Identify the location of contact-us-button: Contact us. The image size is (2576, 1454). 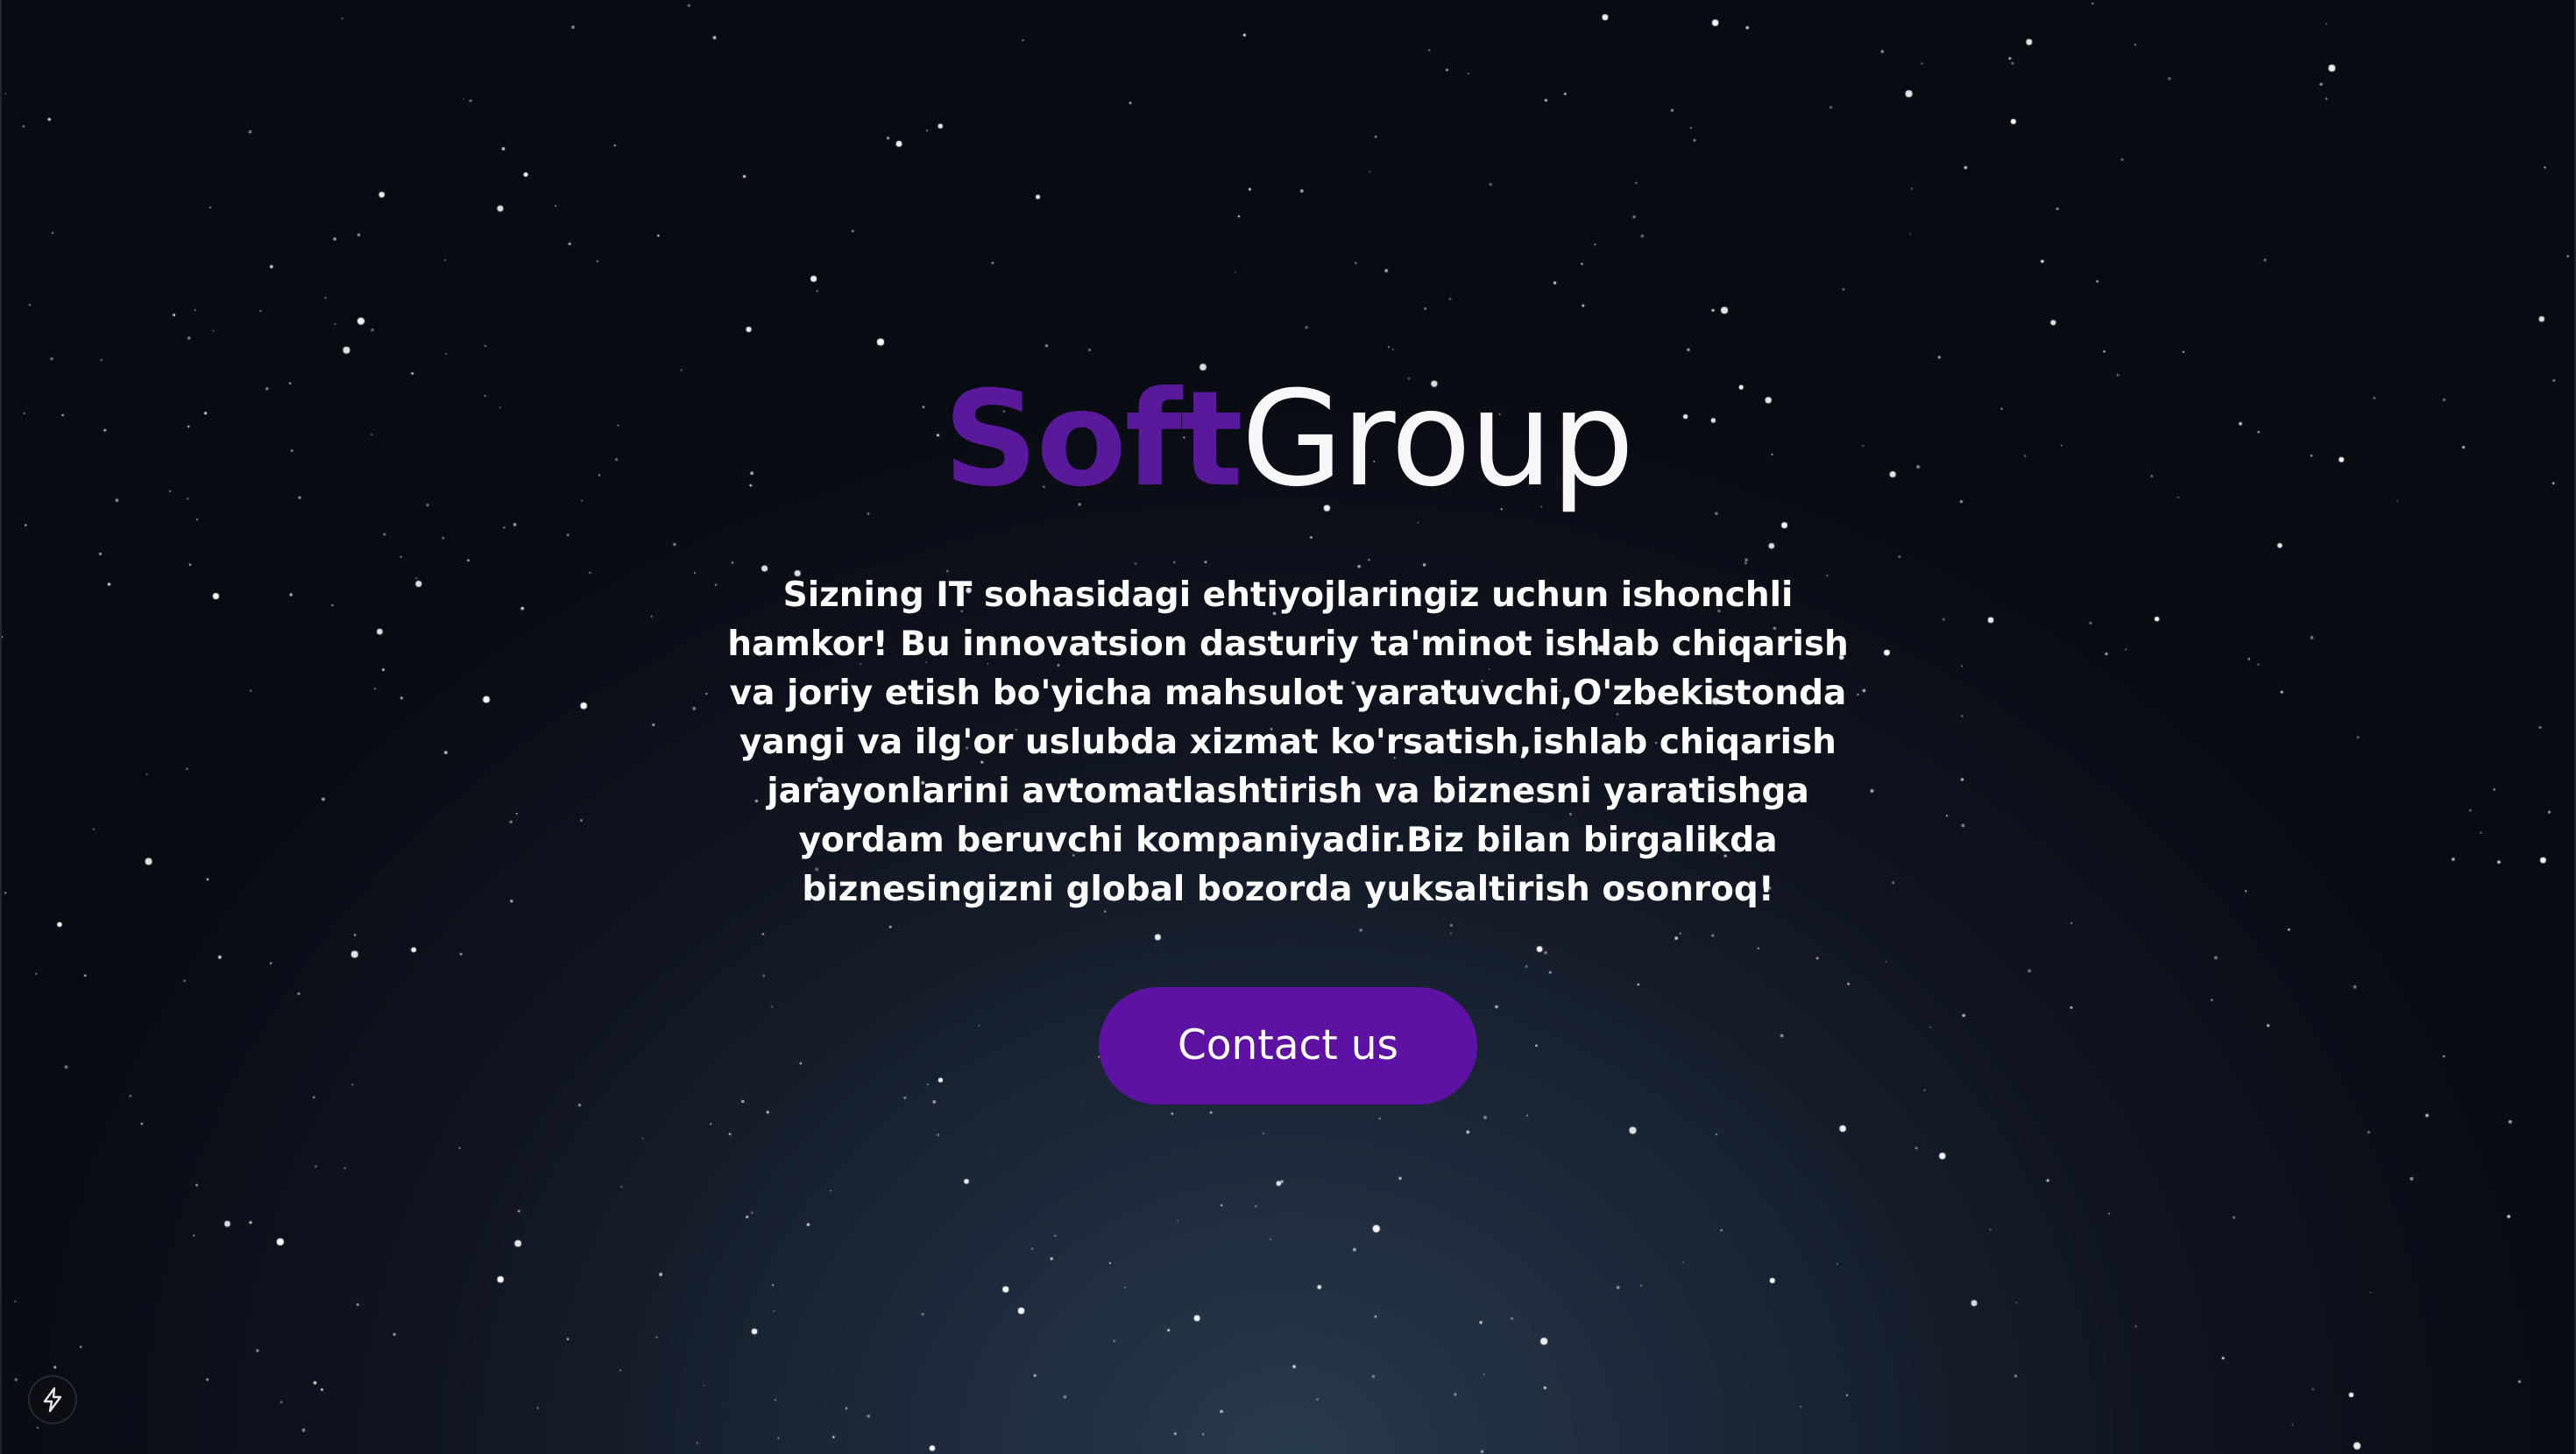
(1288, 1046).